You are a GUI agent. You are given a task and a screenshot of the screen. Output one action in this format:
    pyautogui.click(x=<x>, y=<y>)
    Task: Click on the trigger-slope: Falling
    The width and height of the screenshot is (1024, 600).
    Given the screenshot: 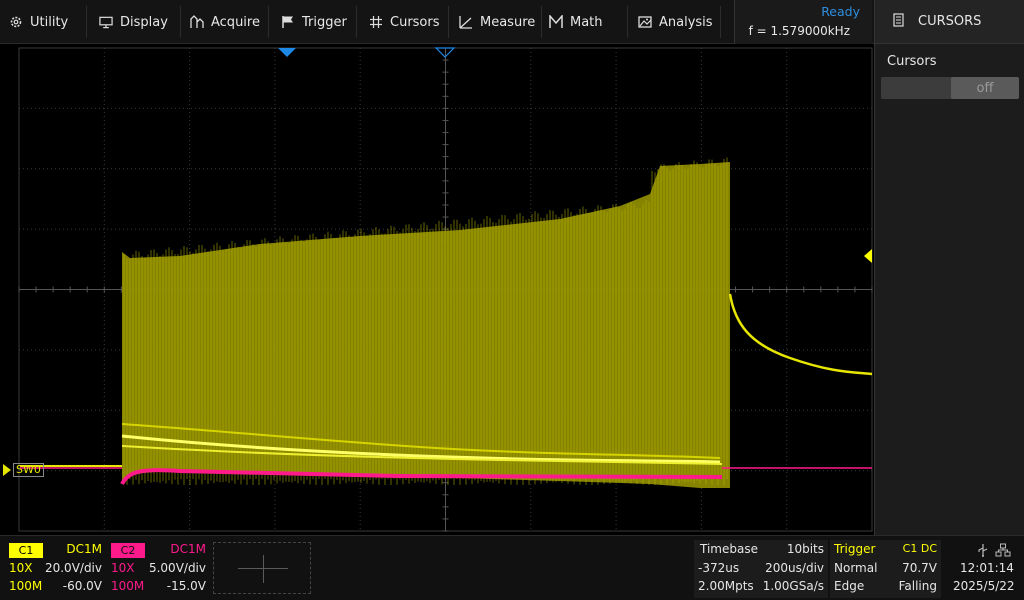 What is the action you would take?
    pyautogui.click(x=917, y=586)
    